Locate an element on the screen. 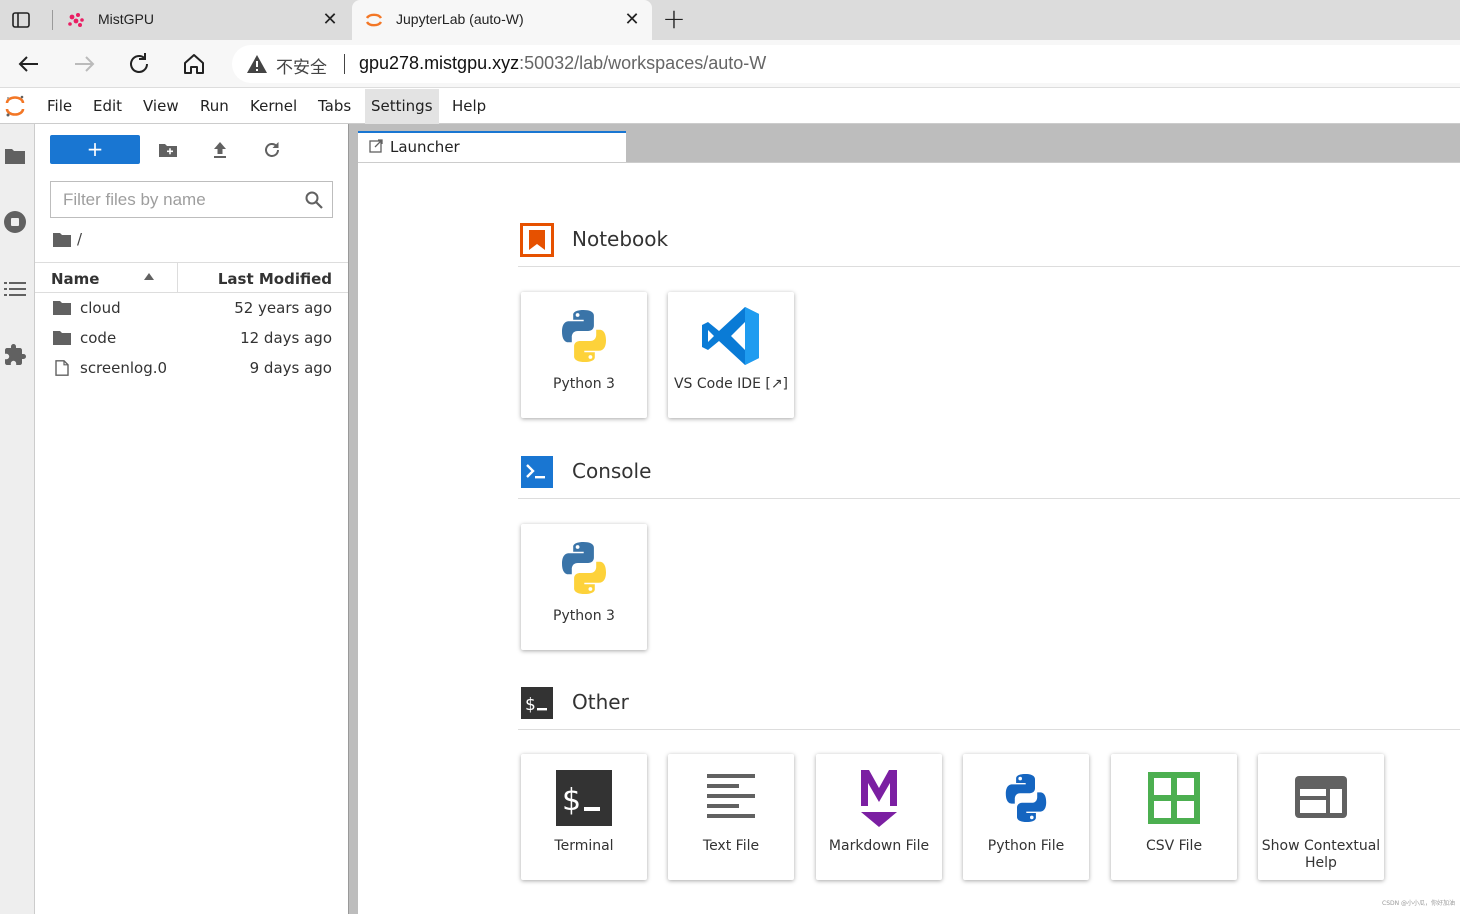 Image resolution: width=1460 pixels, height=914 pixels. watermark-text: CSDN @小小瓜，你好加油 is located at coordinates (1419, 903).